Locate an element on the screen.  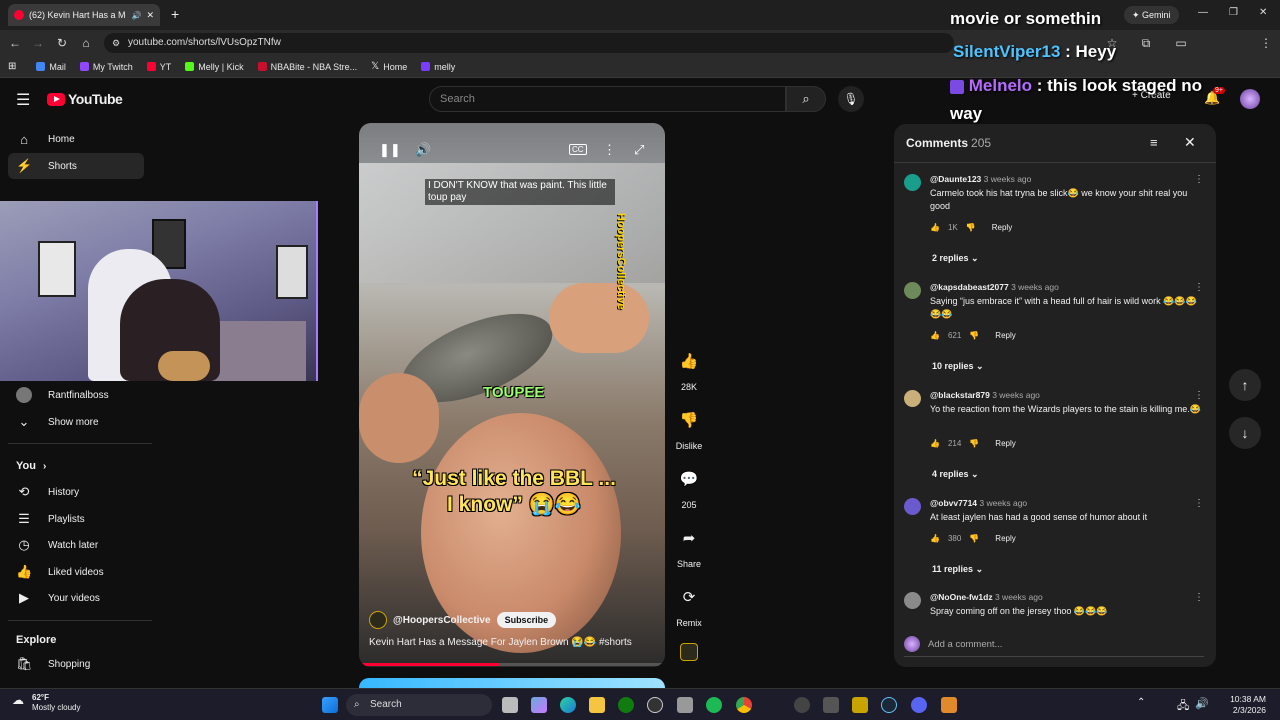
close-tab-icon: ✕ is located at coordinates (150, 15).